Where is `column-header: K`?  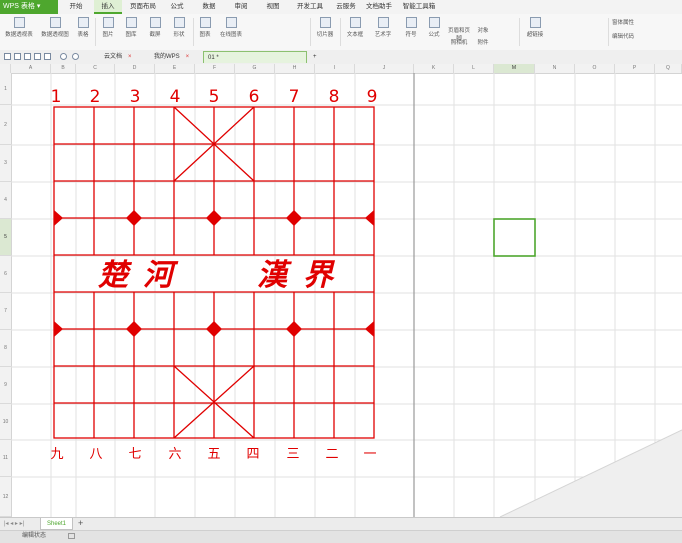
column-header: K is located at coordinates (434, 68).